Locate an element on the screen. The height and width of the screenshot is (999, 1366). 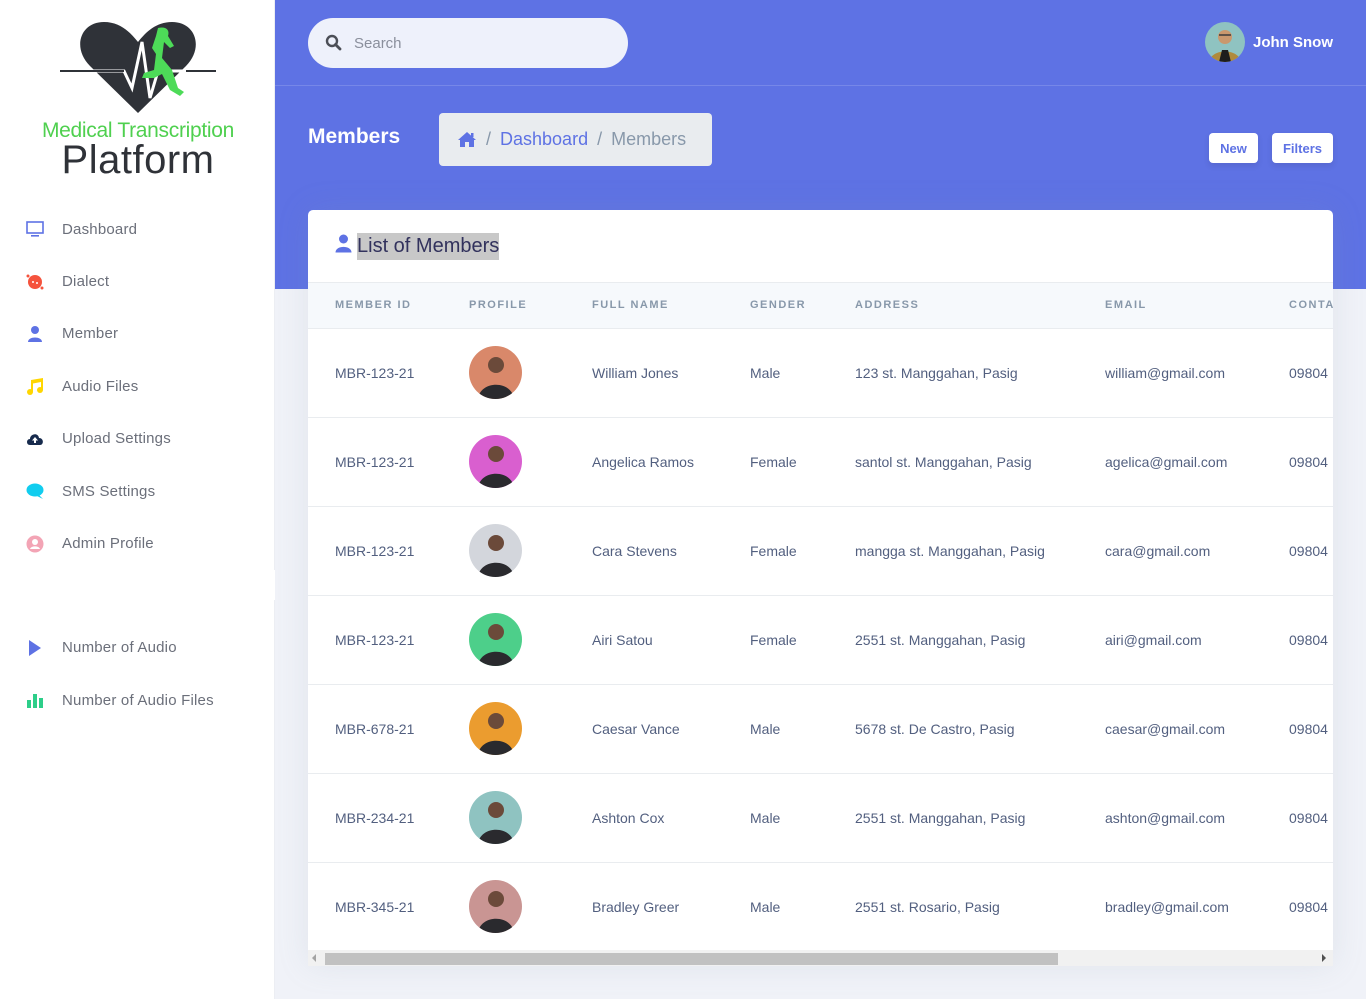
sidebar-item-sms-settings: SMS Settings is located at coordinates (137, 491).